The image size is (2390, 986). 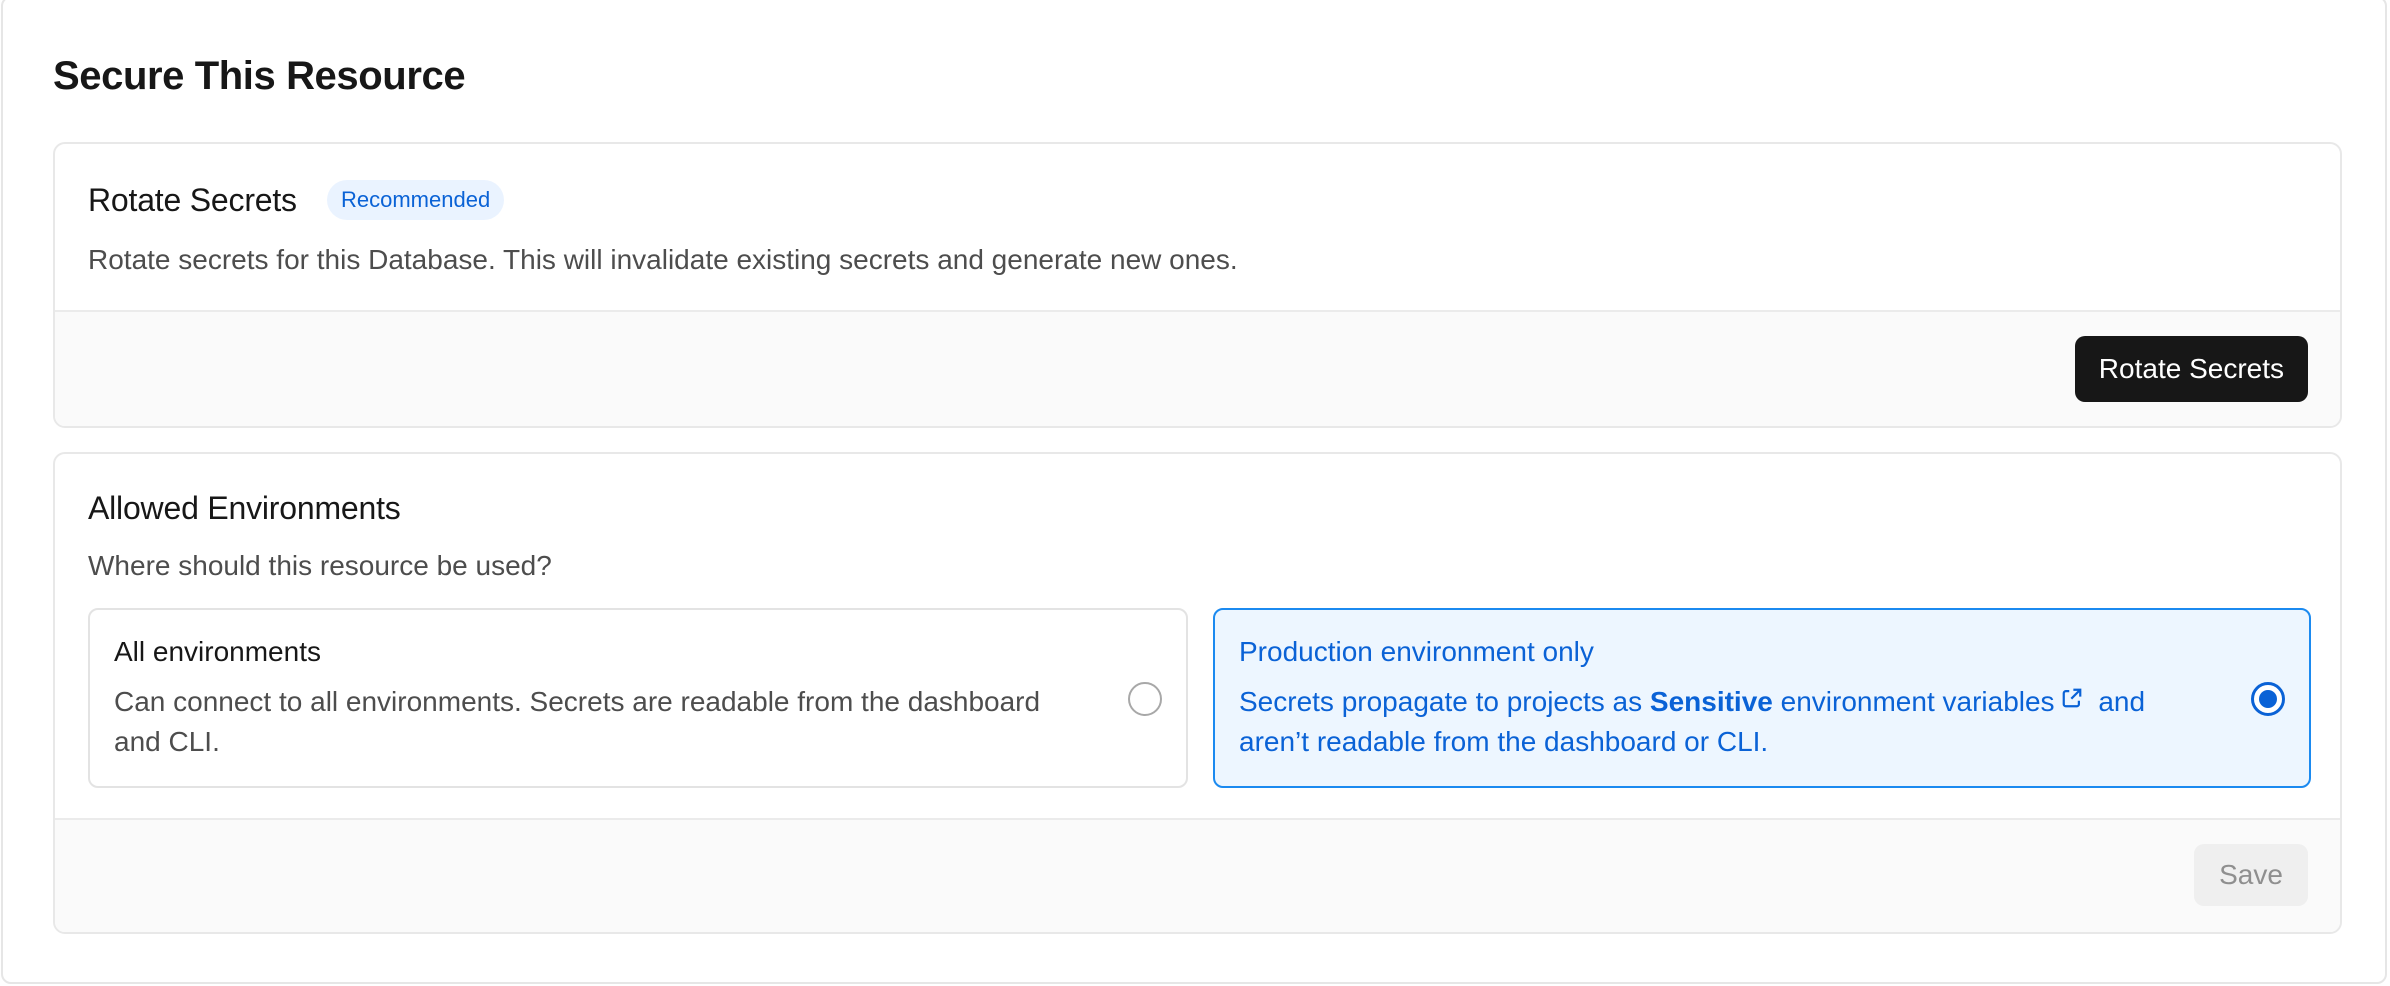 What do you see at coordinates (416, 200) in the screenshot?
I see `recommended-badge: Recommended` at bounding box center [416, 200].